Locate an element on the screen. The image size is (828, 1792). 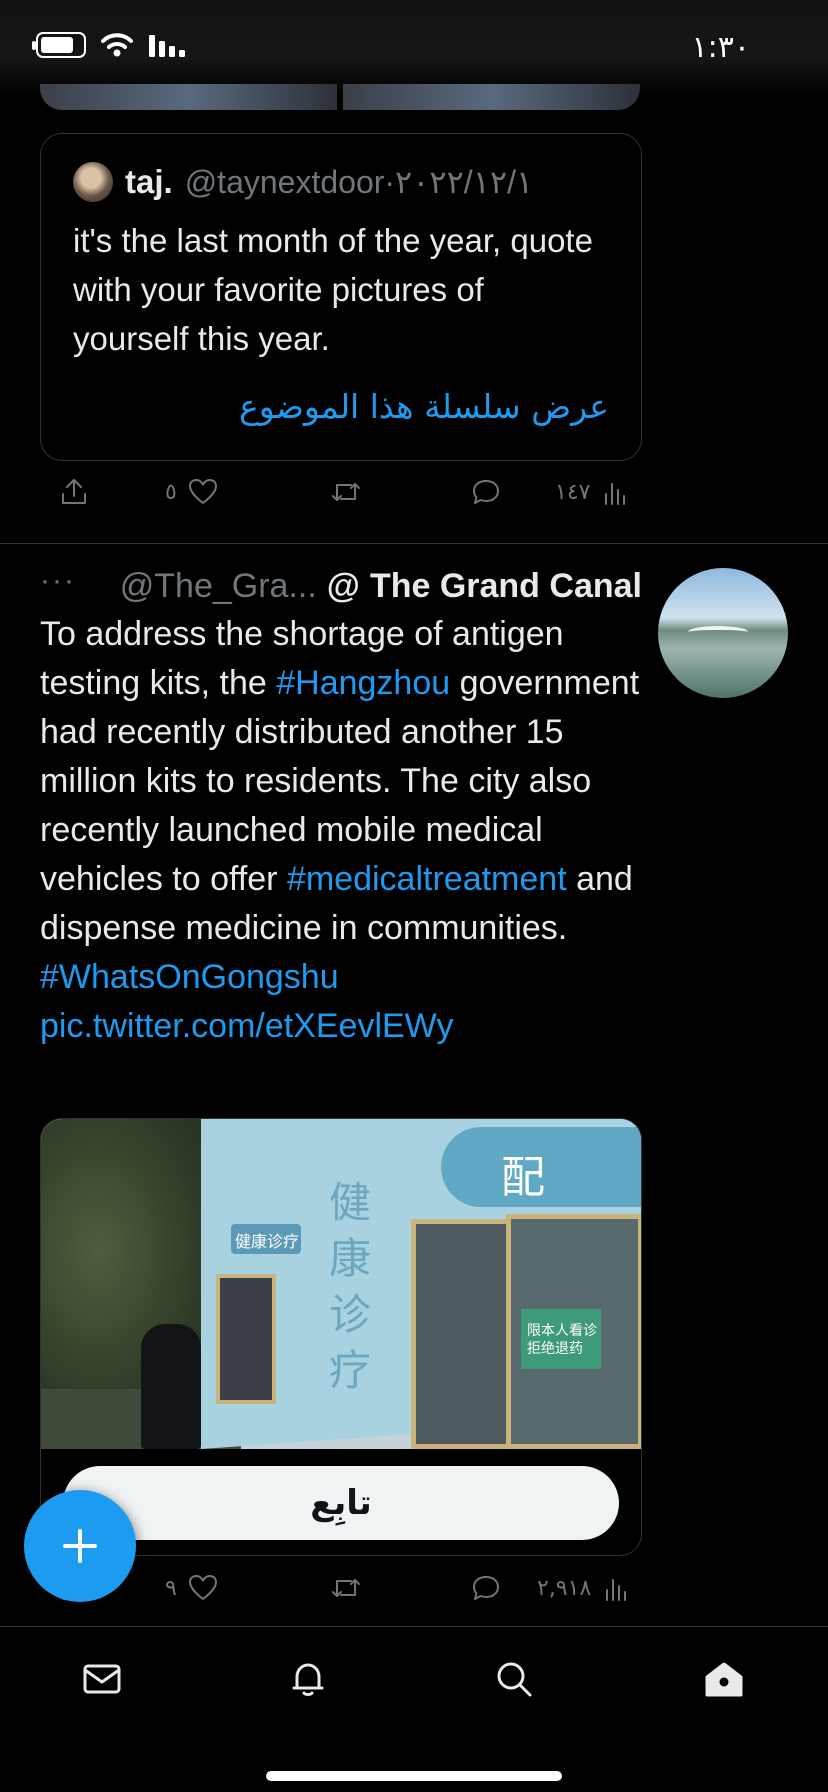
wifi-icon is located at coordinates (117, 45).